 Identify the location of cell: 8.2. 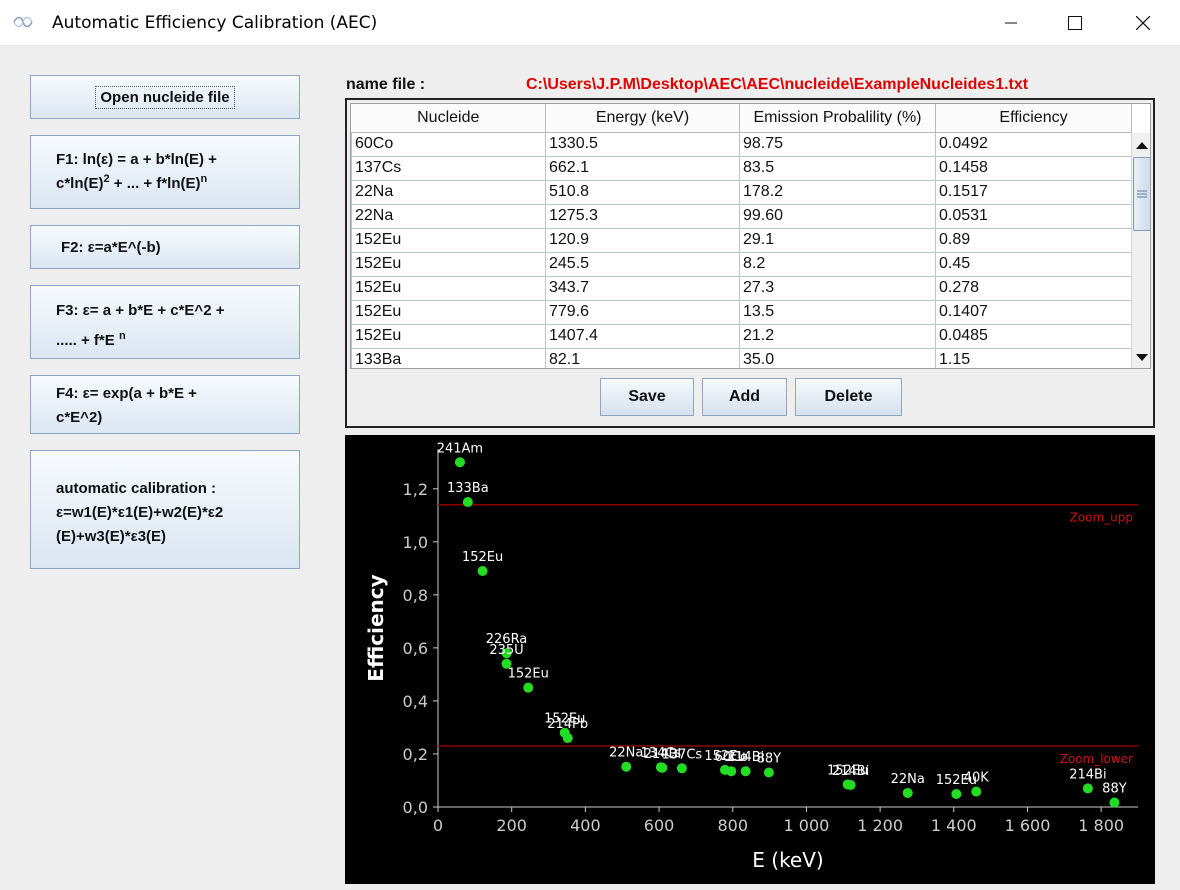
(837, 264).